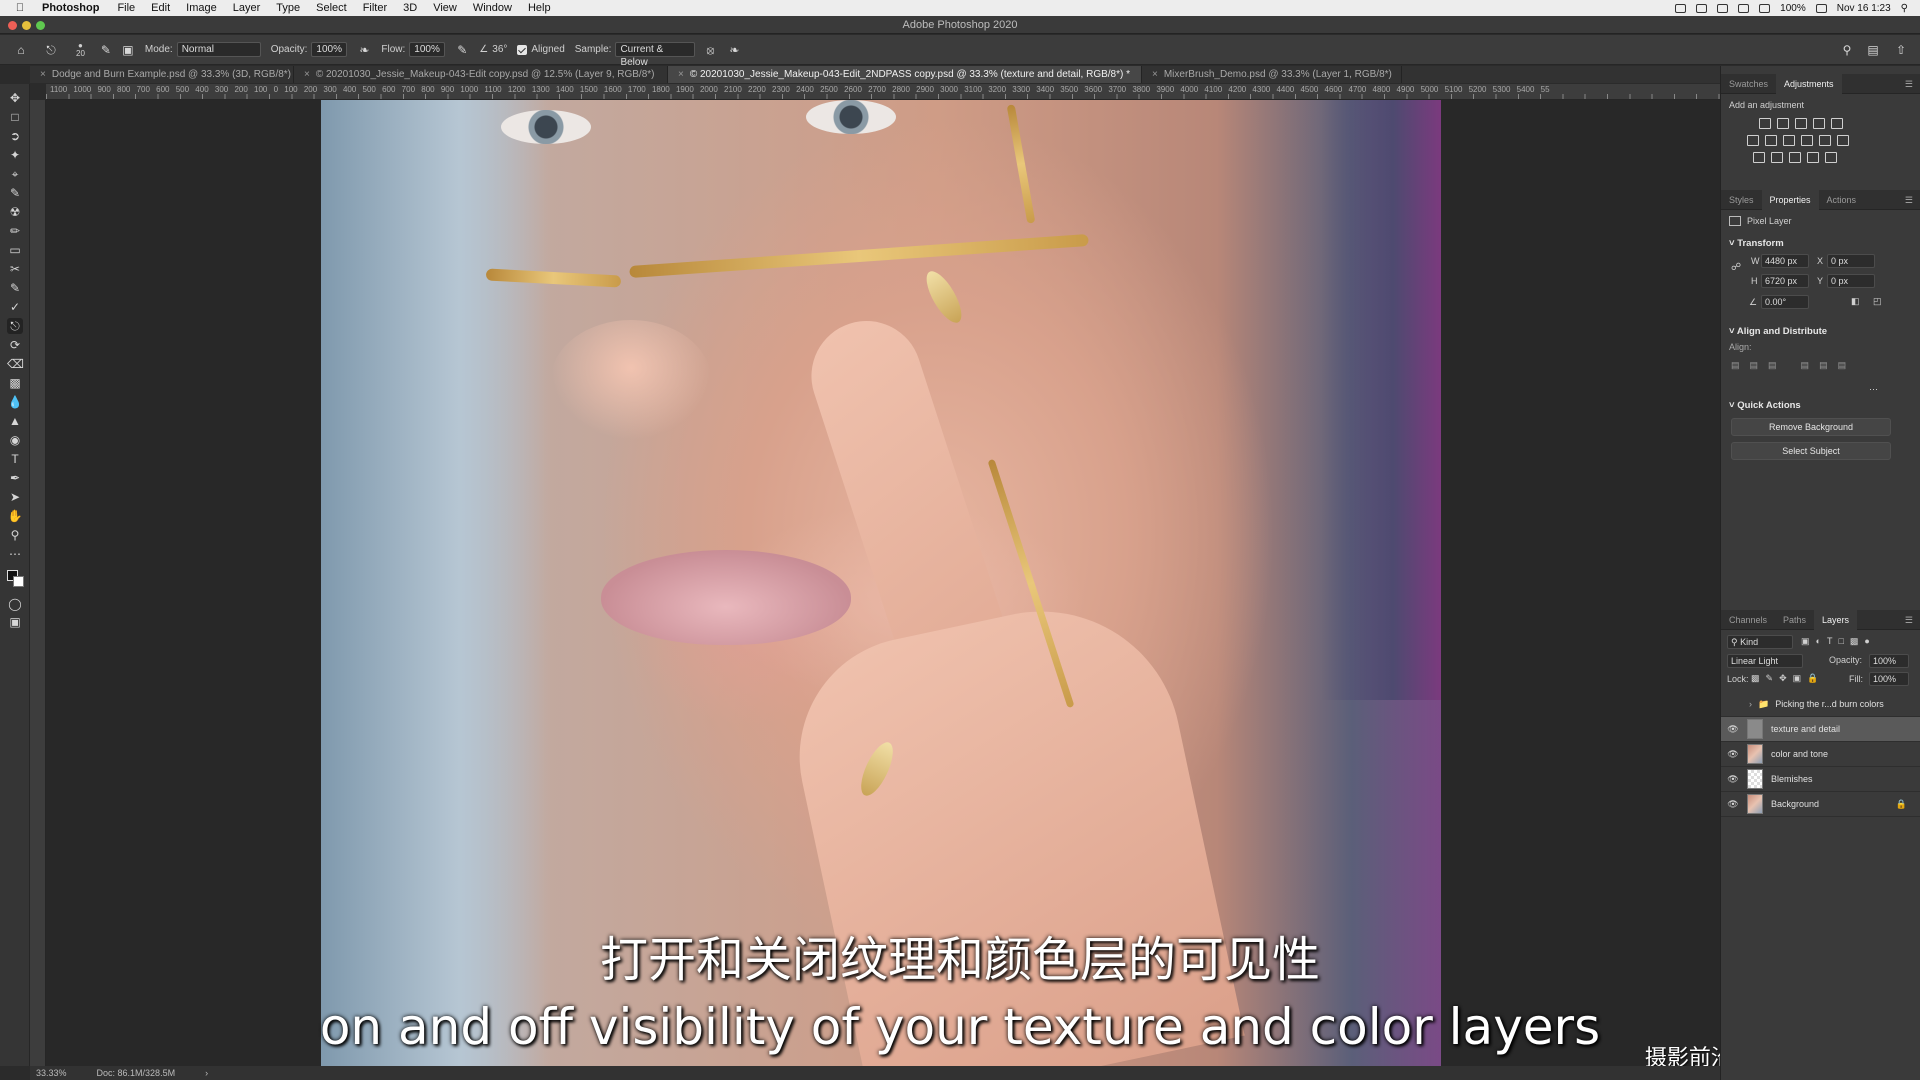  I want to click on lock-artboard-icon: ▣, so click(1797, 678).